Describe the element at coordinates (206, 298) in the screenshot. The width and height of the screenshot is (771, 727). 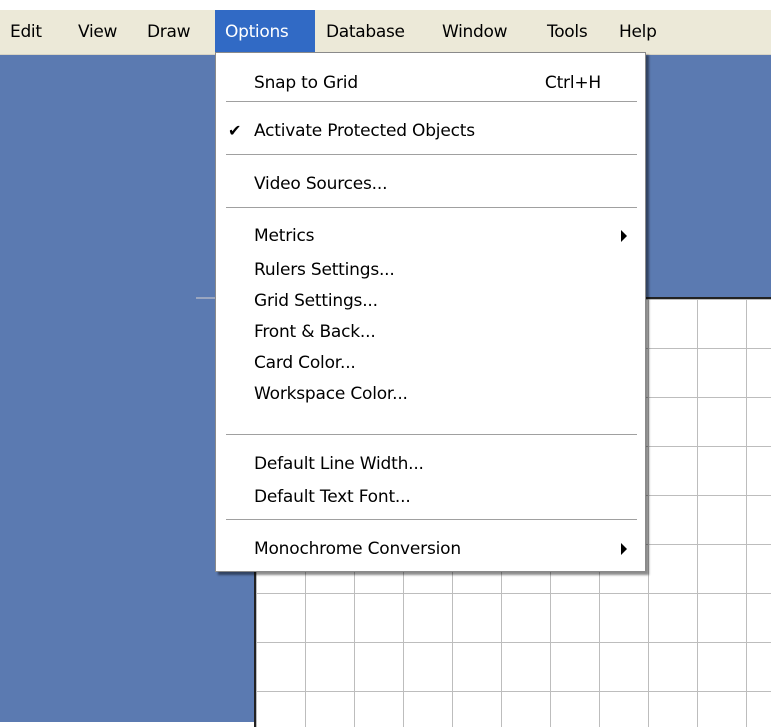
I see `ruler-guide` at that location.